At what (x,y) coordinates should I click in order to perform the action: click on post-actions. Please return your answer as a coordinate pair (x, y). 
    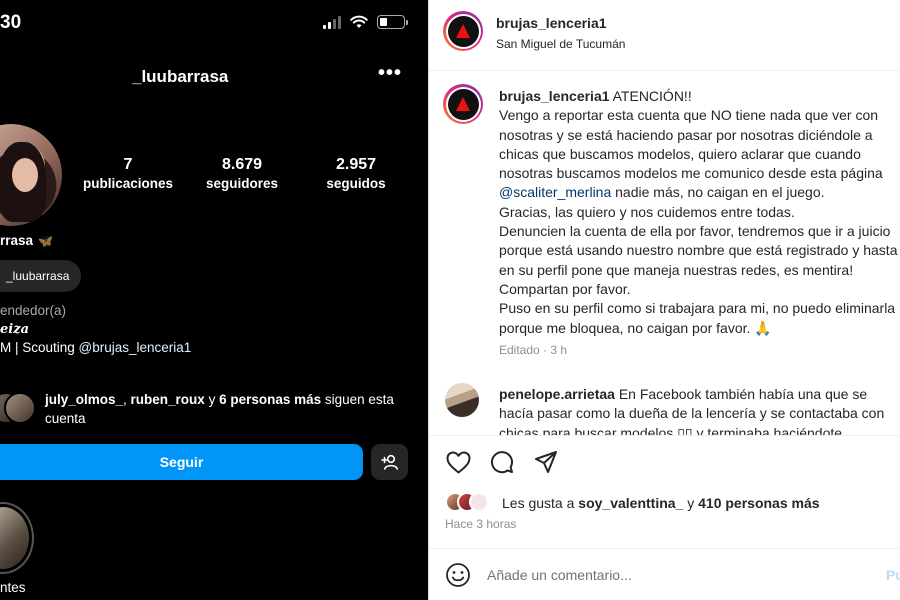
    Looking at the image, I should click on (502, 462).